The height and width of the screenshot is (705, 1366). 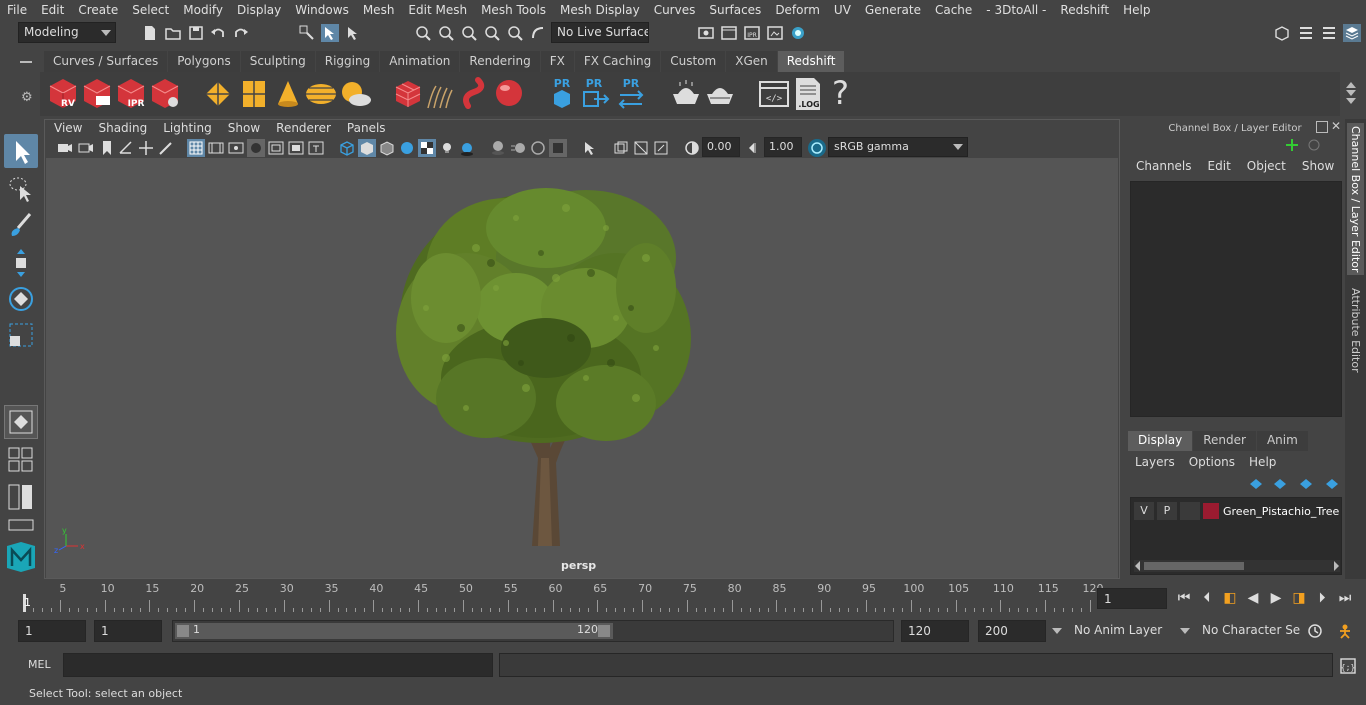 I want to click on gamma-icon, so click(x=754, y=148).